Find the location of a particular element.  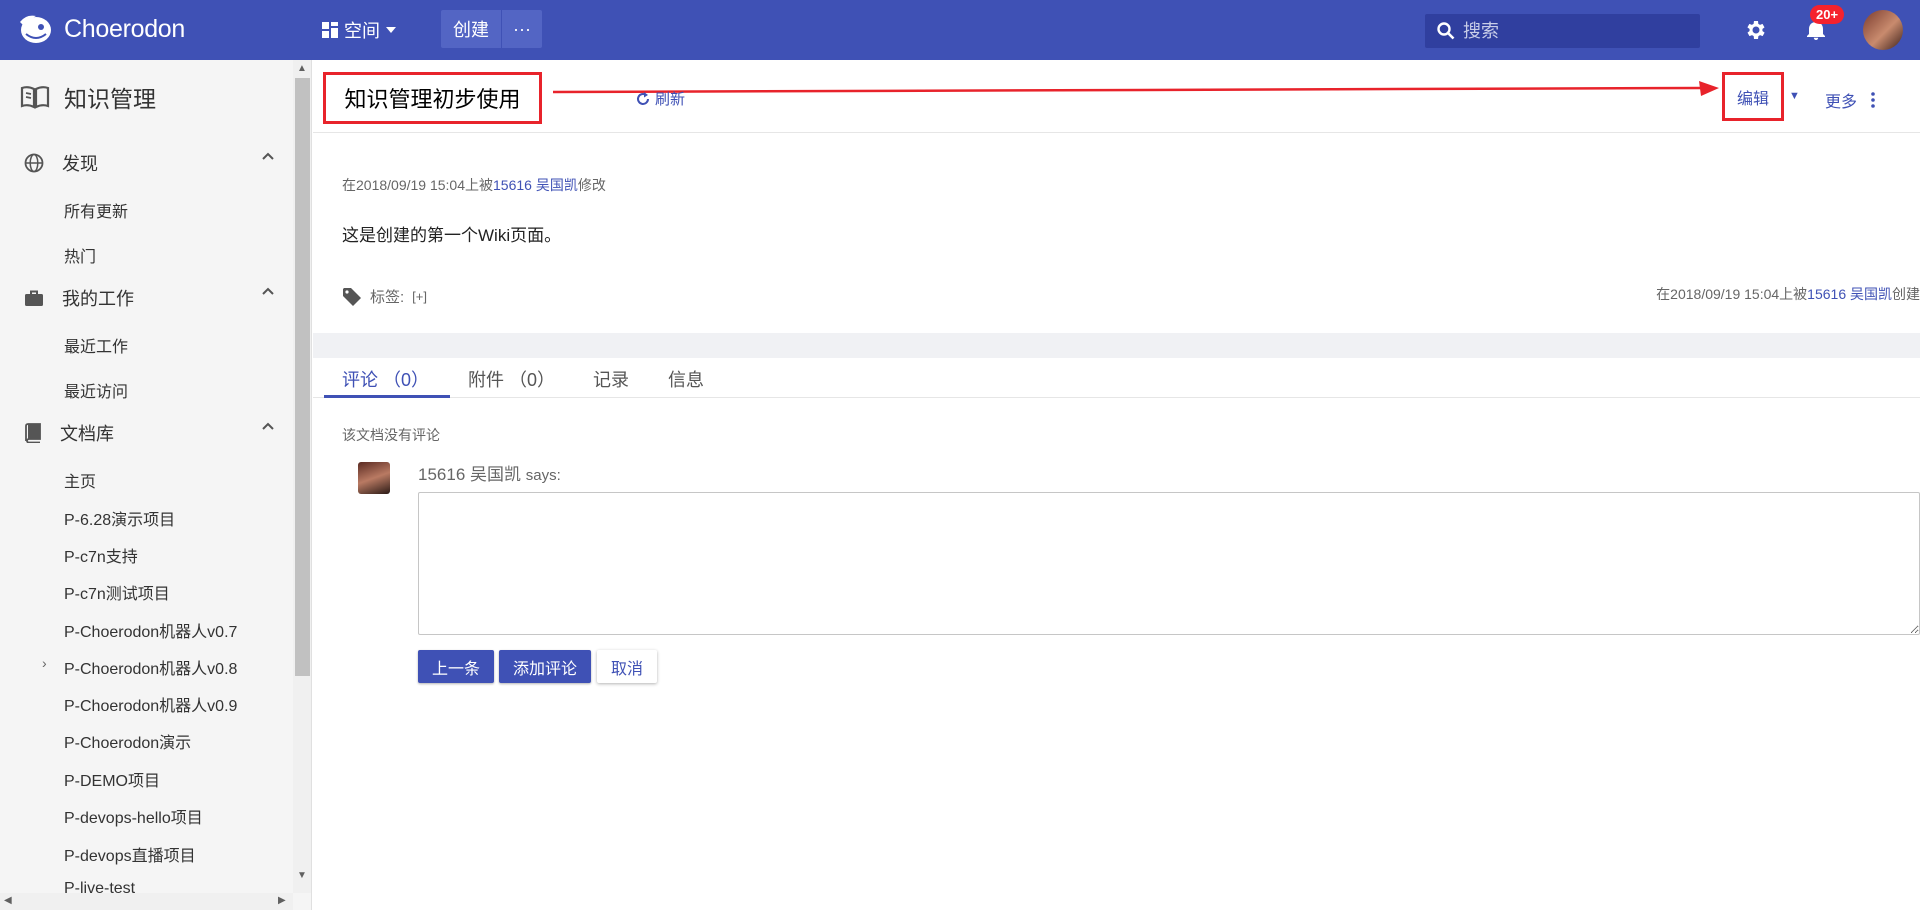

user-avatar is located at coordinates (1883, 30).